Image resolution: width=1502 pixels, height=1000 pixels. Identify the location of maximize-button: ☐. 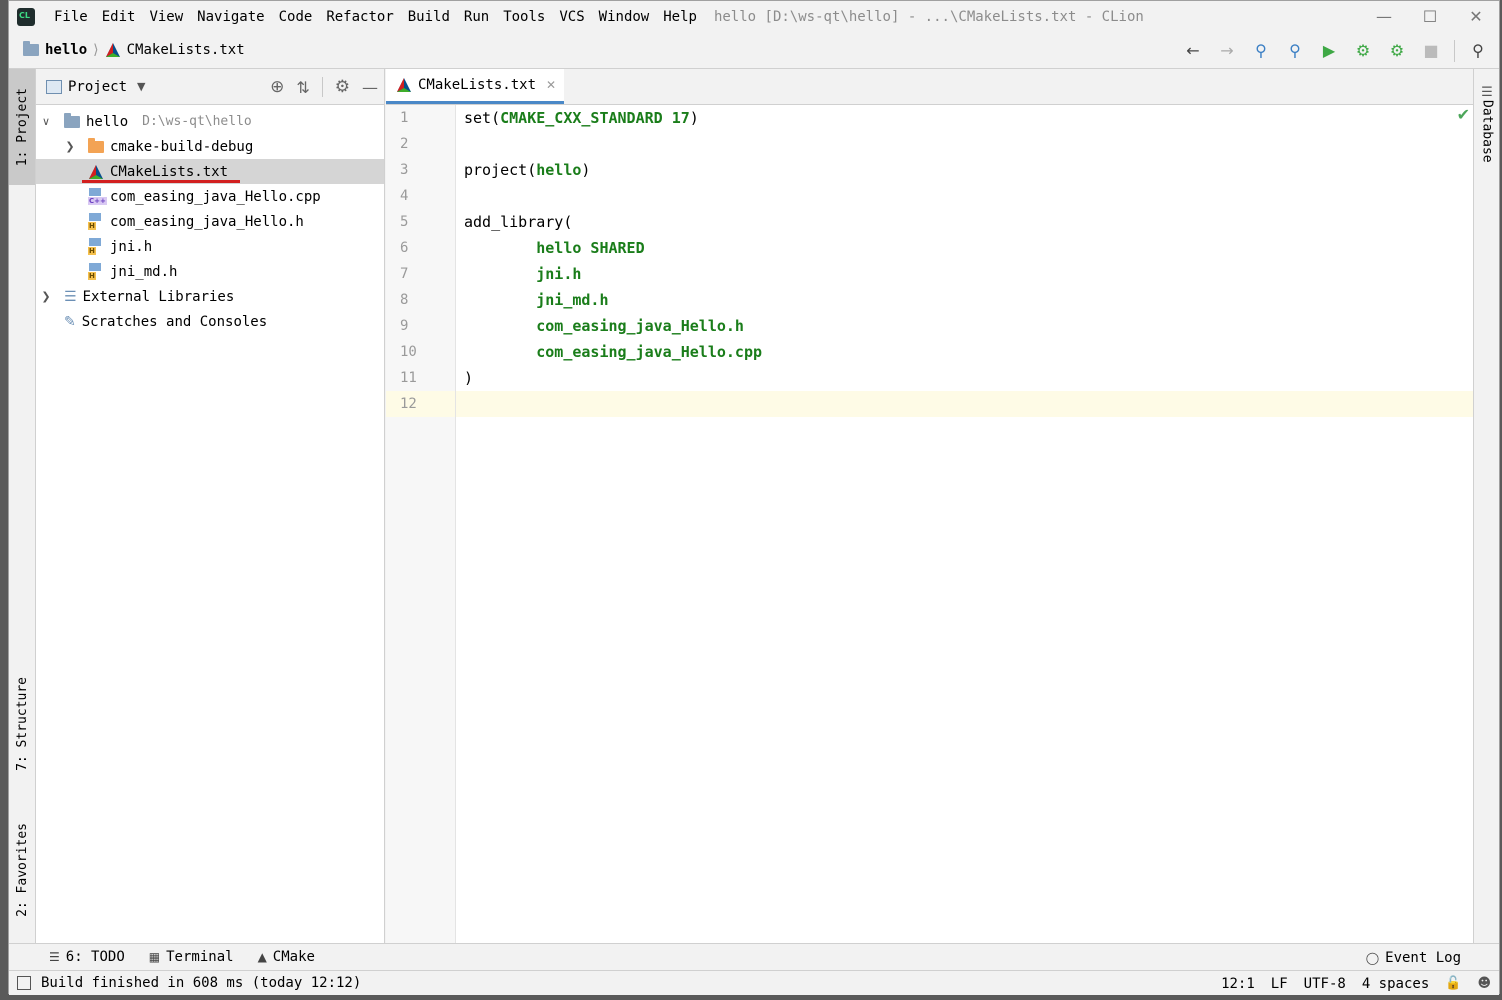
(1430, 16).